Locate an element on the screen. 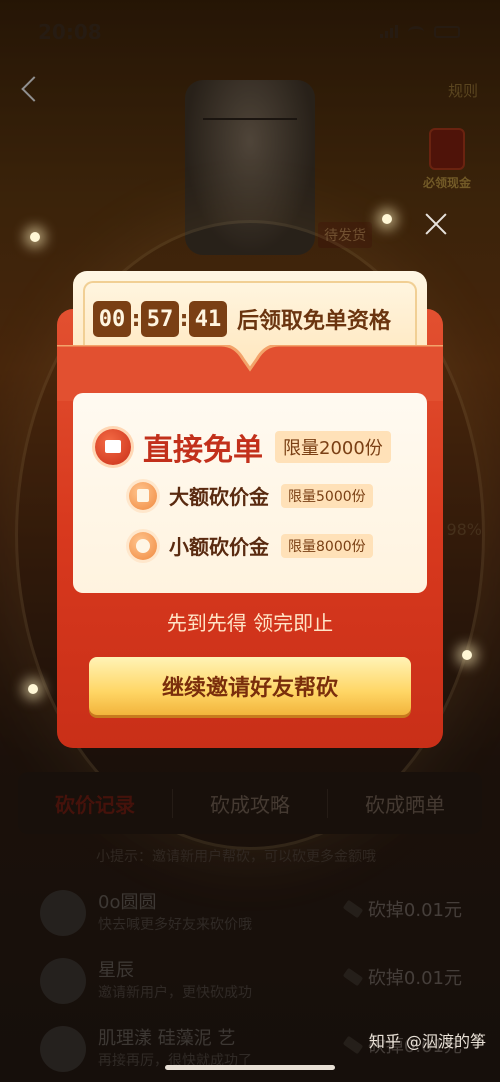 Image resolution: width=500 pixels, height=1082 pixels. invite-friends-button: 继续邀请好友帮砍 is located at coordinates (250, 686).